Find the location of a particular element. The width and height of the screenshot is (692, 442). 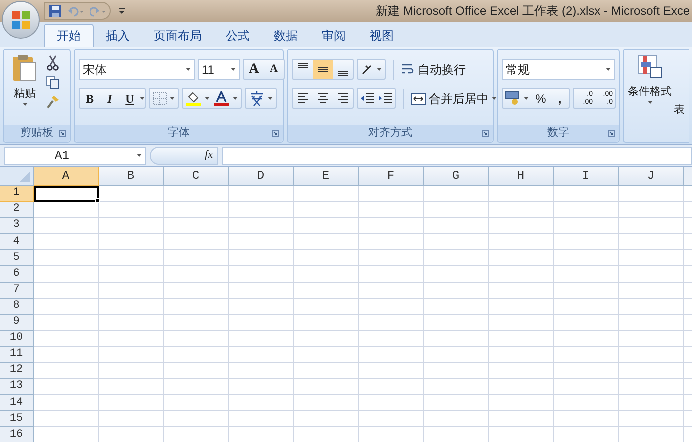

bold-button: B is located at coordinates (90, 98).